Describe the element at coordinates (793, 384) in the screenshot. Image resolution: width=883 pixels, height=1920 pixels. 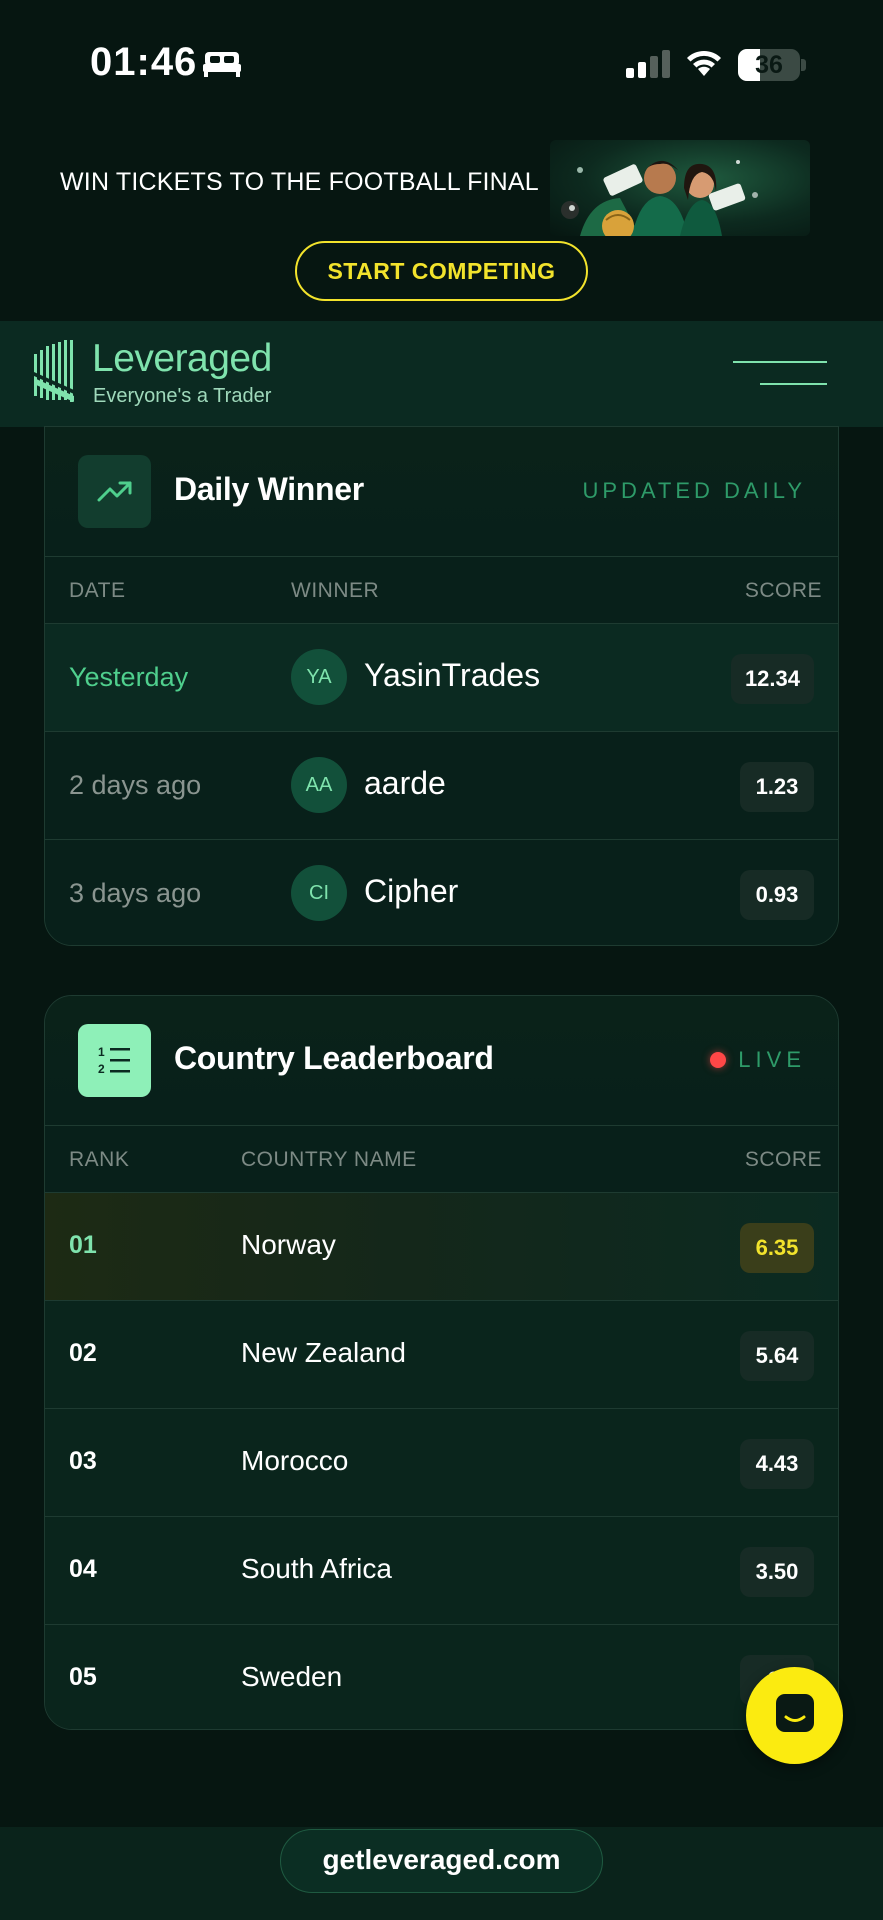
I see `menu-line-bottom` at that location.